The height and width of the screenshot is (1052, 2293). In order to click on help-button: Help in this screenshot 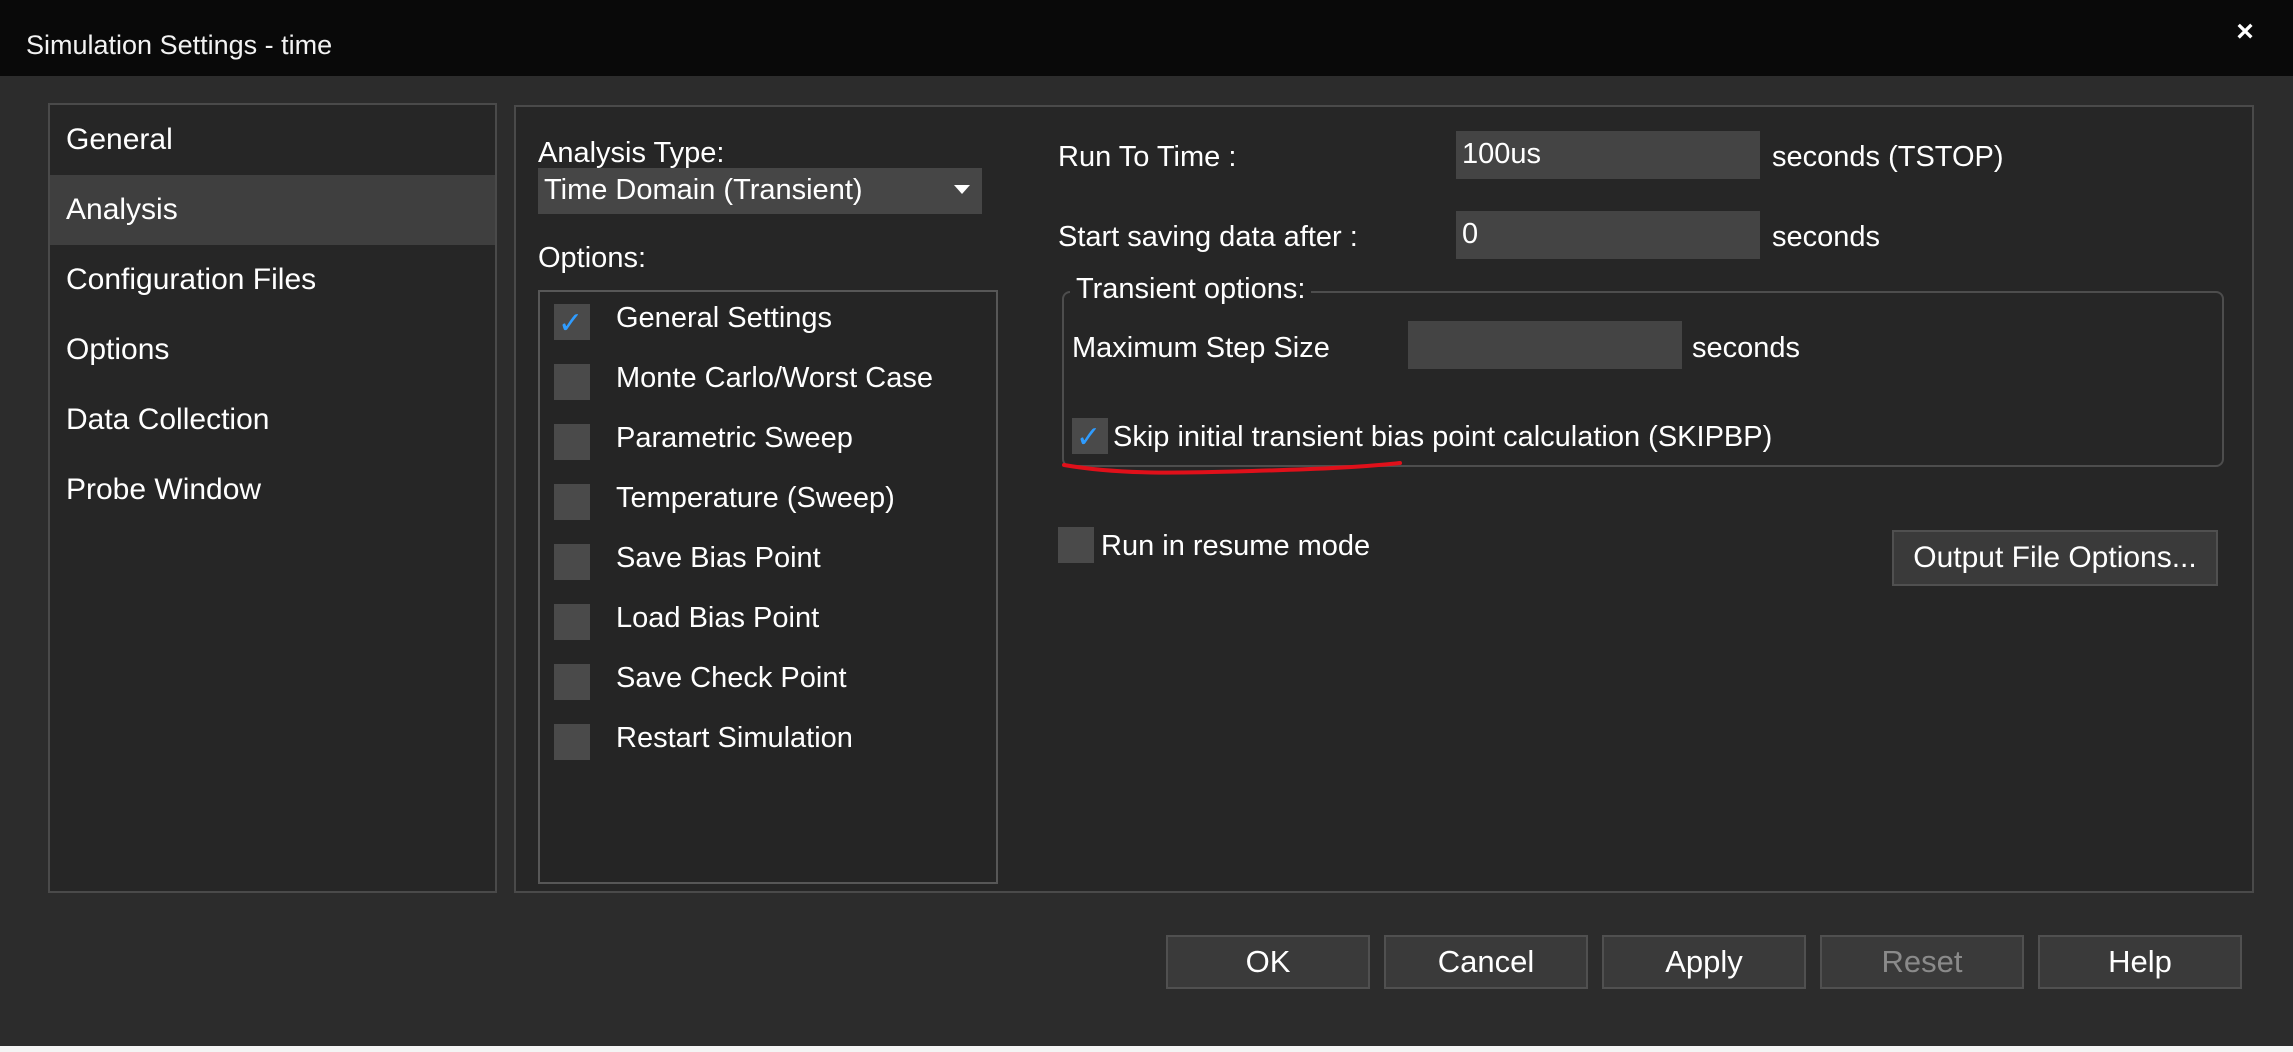, I will do `click(2140, 962)`.